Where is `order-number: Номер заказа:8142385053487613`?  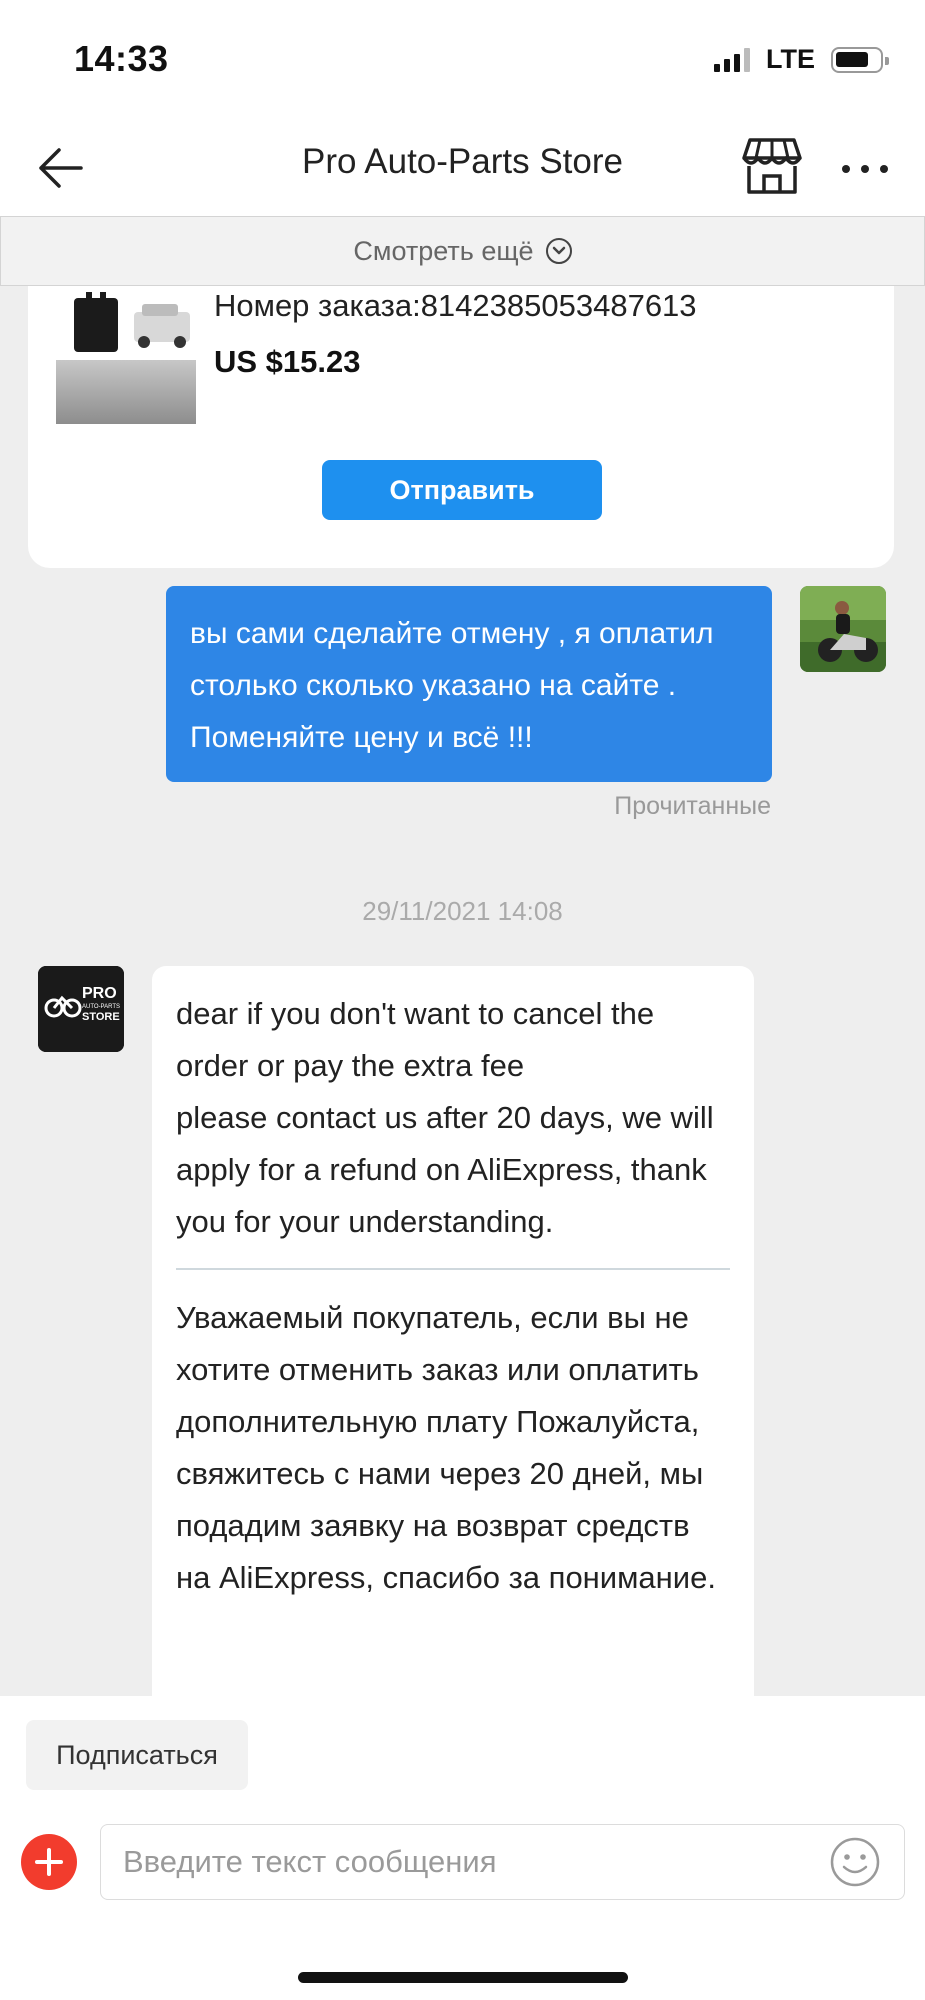
order-number: Номер заказа:8142385053487613 is located at coordinates (455, 305).